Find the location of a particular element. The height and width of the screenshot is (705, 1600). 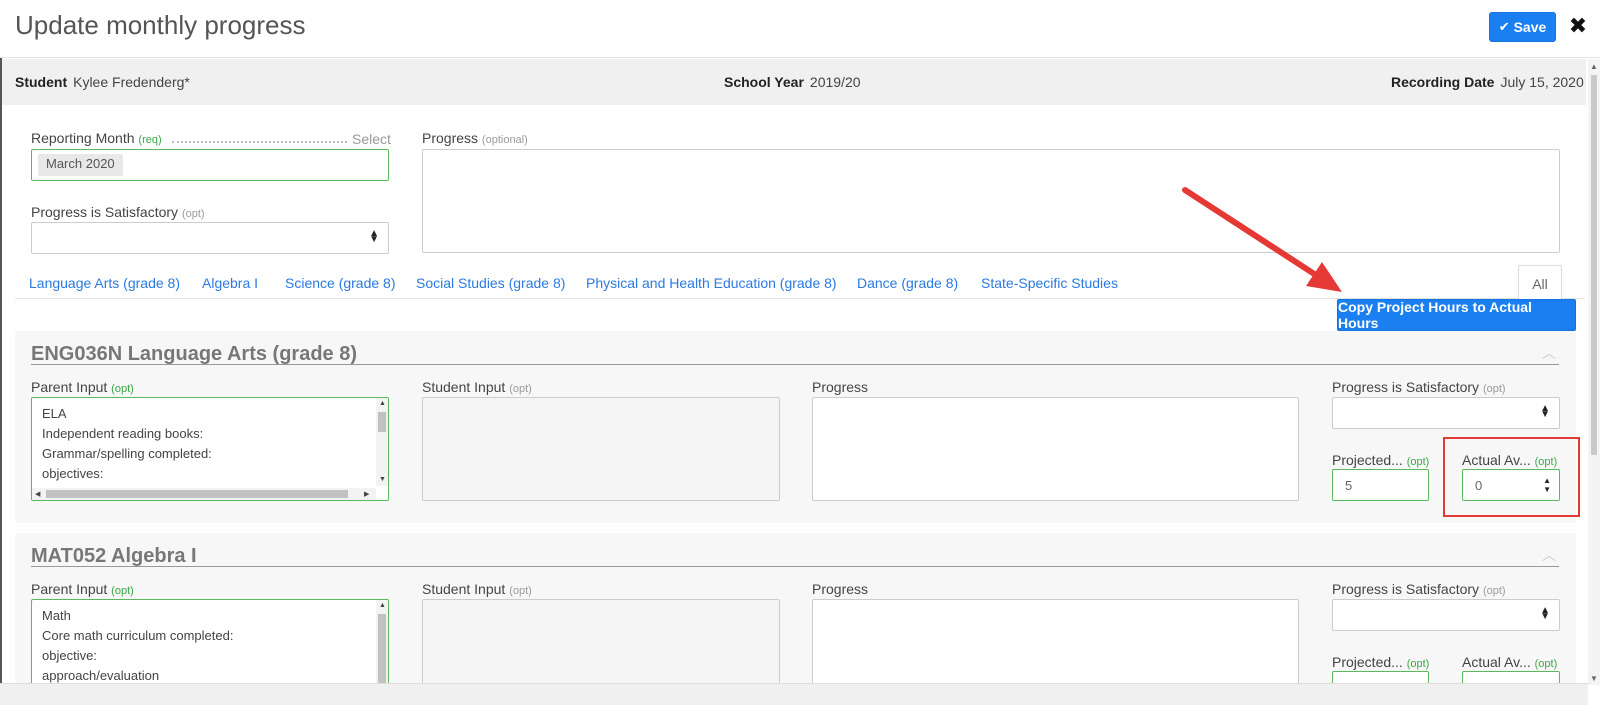

course-title: MAT052 Algebra I is located at coordinates (114, 556).